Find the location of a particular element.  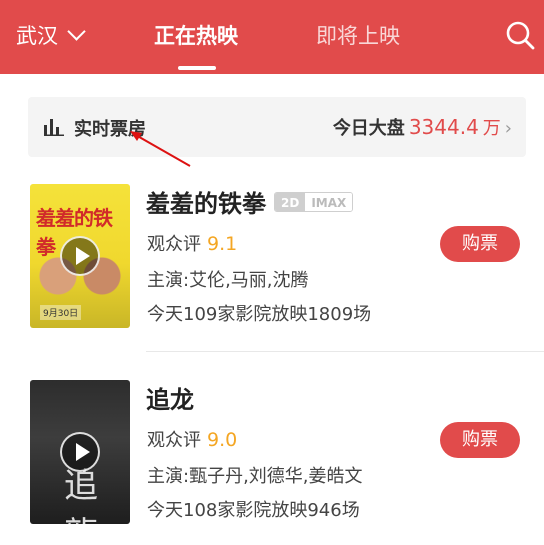

tab-coming-soon: 即将上映 is located at coordinates (358, 35).